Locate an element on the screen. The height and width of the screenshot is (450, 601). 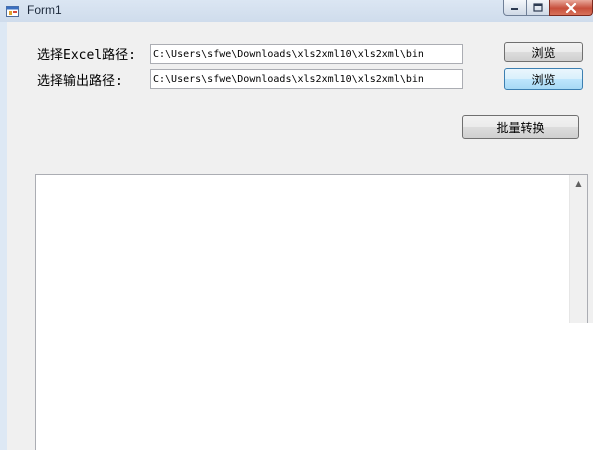
excel-path-label: 选择Excel路径: is located at coordinates (86, 55).